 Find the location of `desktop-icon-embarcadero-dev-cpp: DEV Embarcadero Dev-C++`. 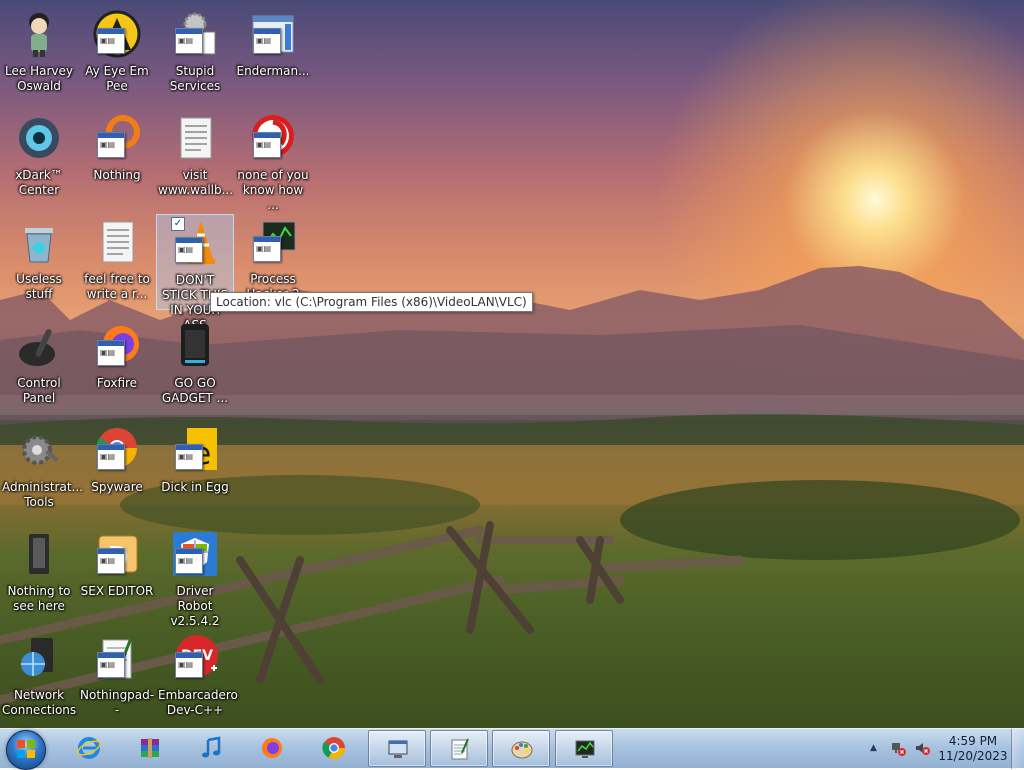

desktop-icon-embarcadero-dev-cpp: DEV Embarcadero Dev-C++ is located at coordinates (197, 678).